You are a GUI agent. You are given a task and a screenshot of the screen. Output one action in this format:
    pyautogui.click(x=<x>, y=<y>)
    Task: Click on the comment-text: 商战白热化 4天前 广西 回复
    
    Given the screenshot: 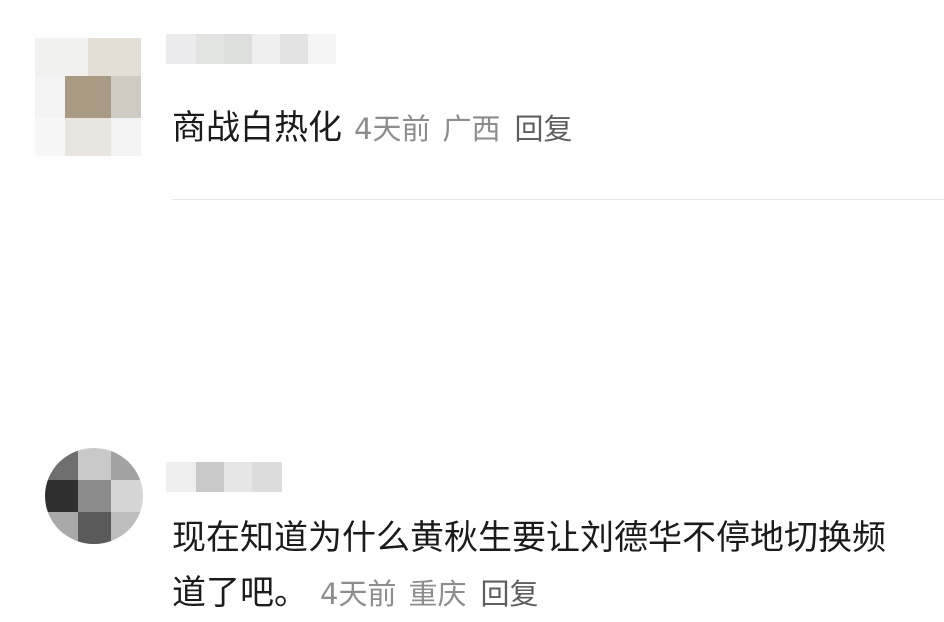 What is the action you would take?
    pyautogui.click(x=372, y=129)
    